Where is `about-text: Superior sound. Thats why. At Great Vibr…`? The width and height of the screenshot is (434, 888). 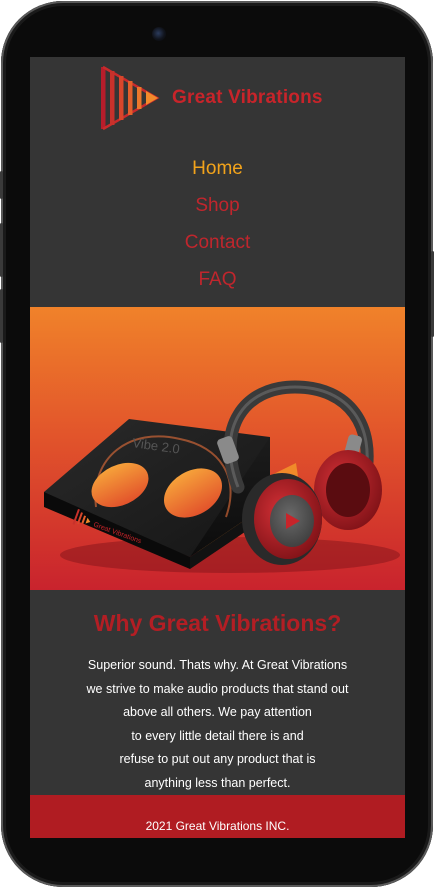 about-text: Superior sound. Thats why. At Great Vibr… is located at coordinates (217, 724).